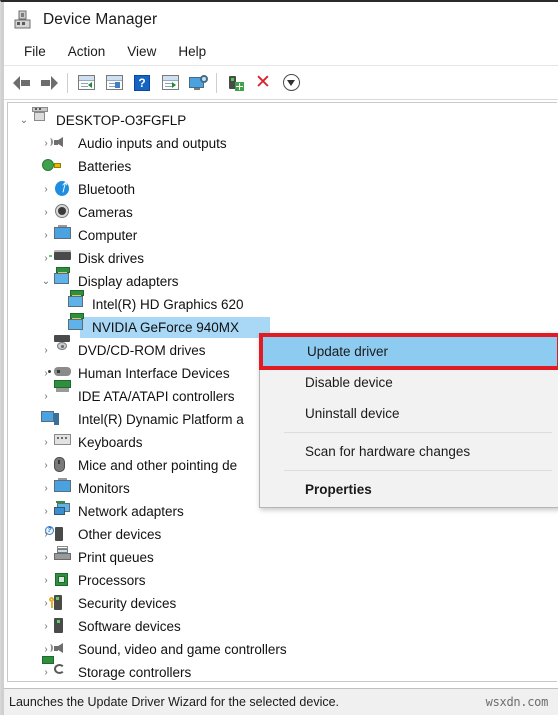  What do you see at coordinates (111, 258) in the screenshot?
I see `tree-item-label: Disk drives` at bounding box center [111, 258].